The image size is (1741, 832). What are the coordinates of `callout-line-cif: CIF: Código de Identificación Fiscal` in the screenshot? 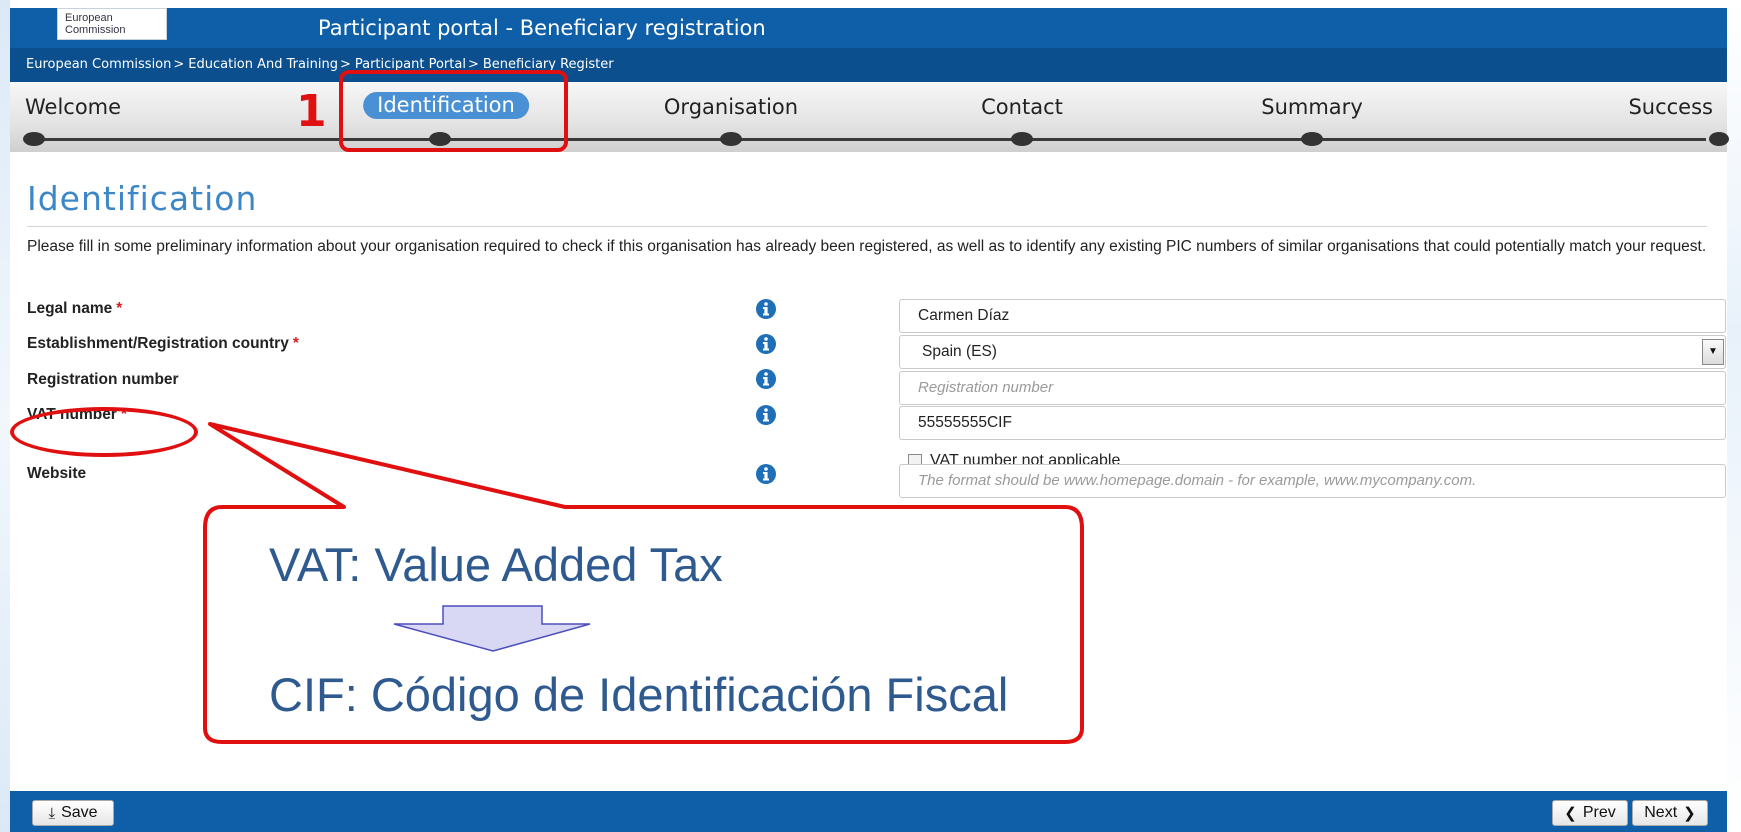 It's located at (639, 694).